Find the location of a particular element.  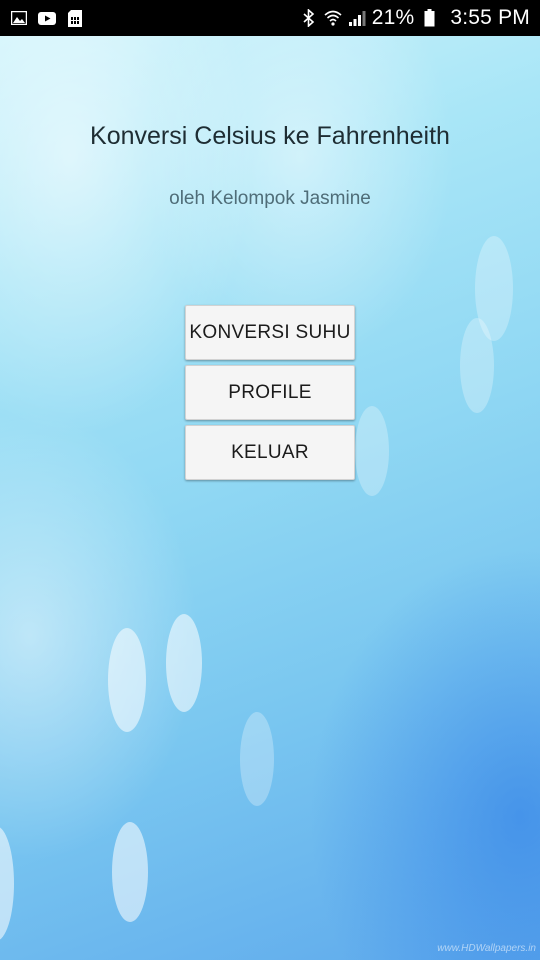

system-status: 21% 3:55 PM is located at coordinates (415, 18).